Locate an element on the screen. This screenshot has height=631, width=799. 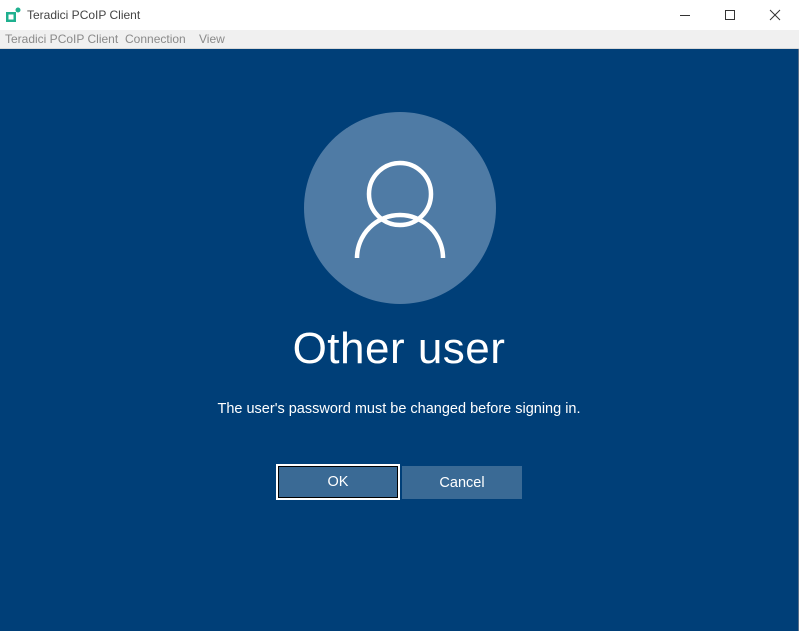
user-icon is located at coordinates (400, 209).